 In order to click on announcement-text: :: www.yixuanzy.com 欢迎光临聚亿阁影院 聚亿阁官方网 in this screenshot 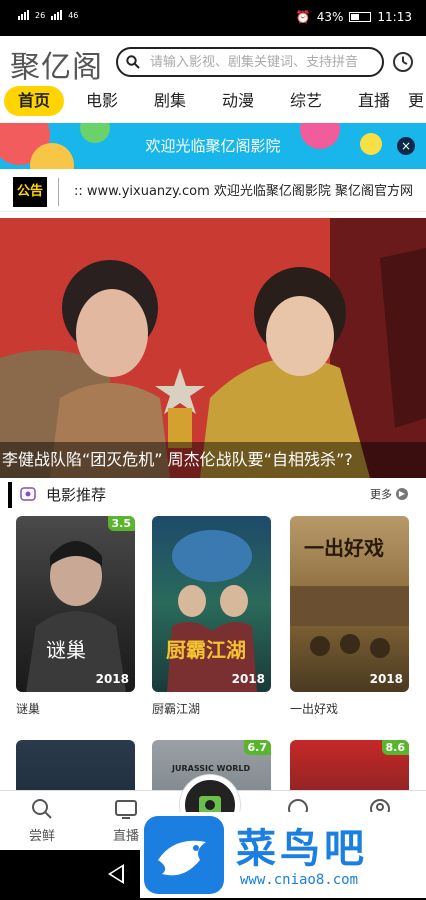, I will do `click(243, 191)`.